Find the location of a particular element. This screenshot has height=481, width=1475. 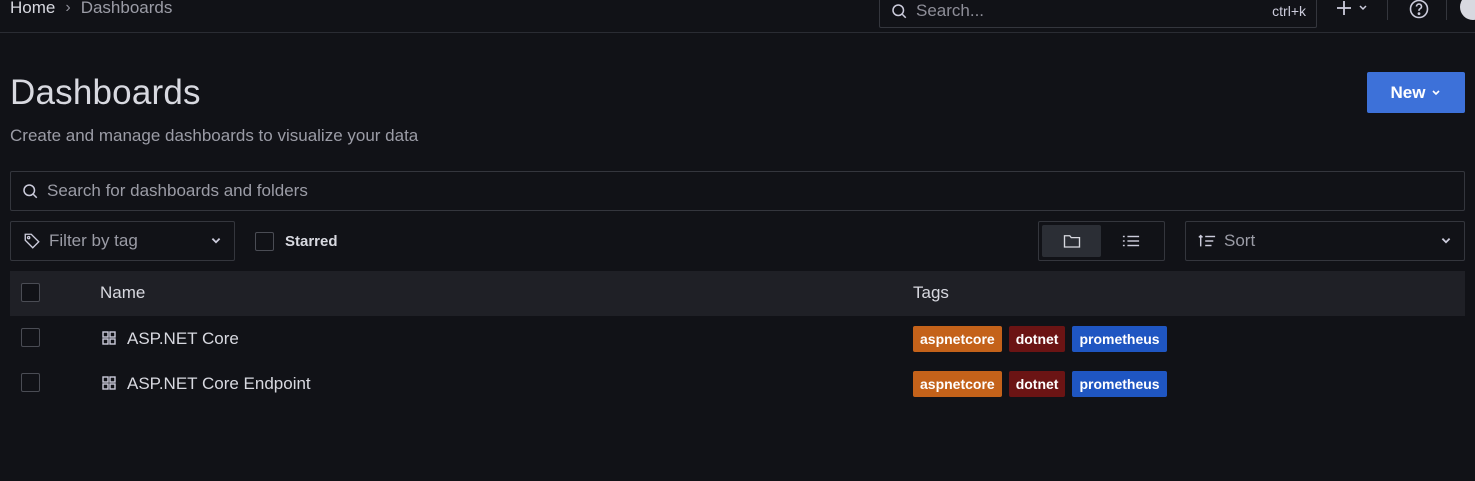

starred-filter: Starred is located at coordinates (296, 241).